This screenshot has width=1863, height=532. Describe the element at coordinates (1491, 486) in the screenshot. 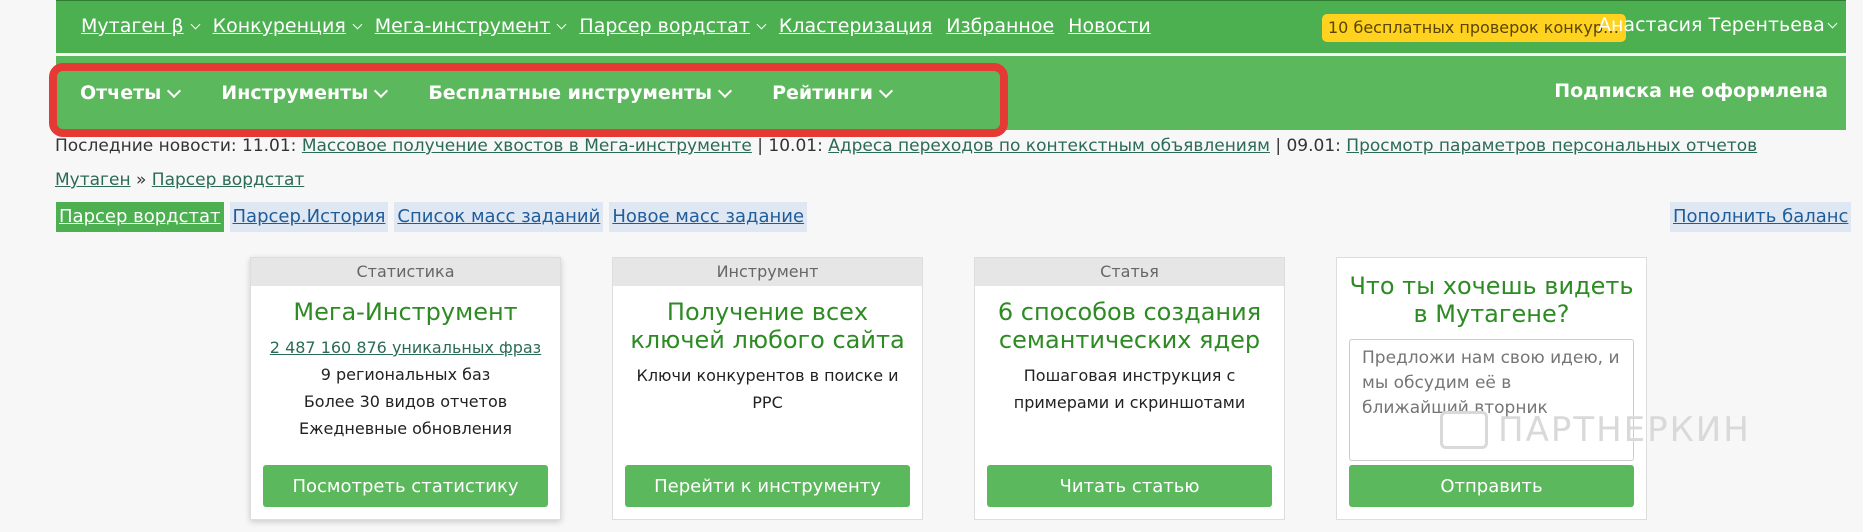

I see `send-button: Отправить` at that location.